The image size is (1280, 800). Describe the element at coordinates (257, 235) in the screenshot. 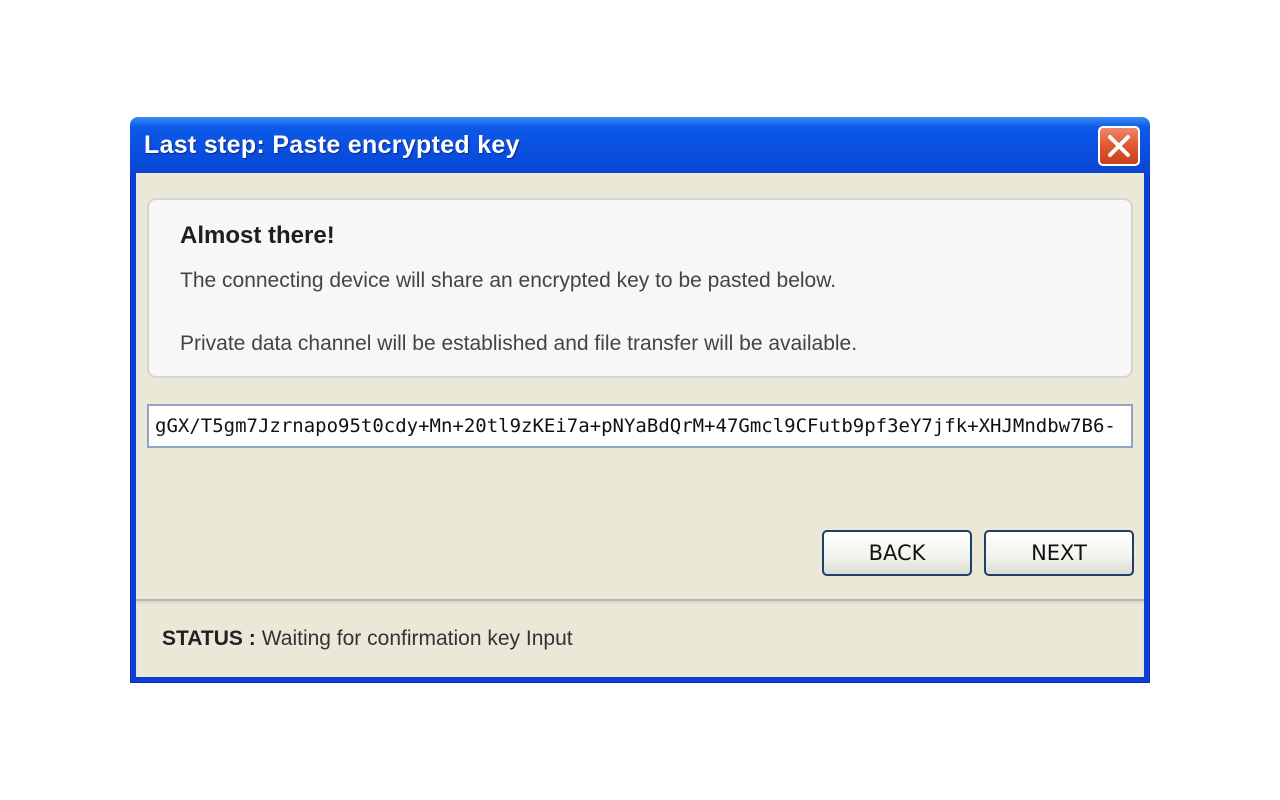

I see `info-heading: Almost there!` at that location.